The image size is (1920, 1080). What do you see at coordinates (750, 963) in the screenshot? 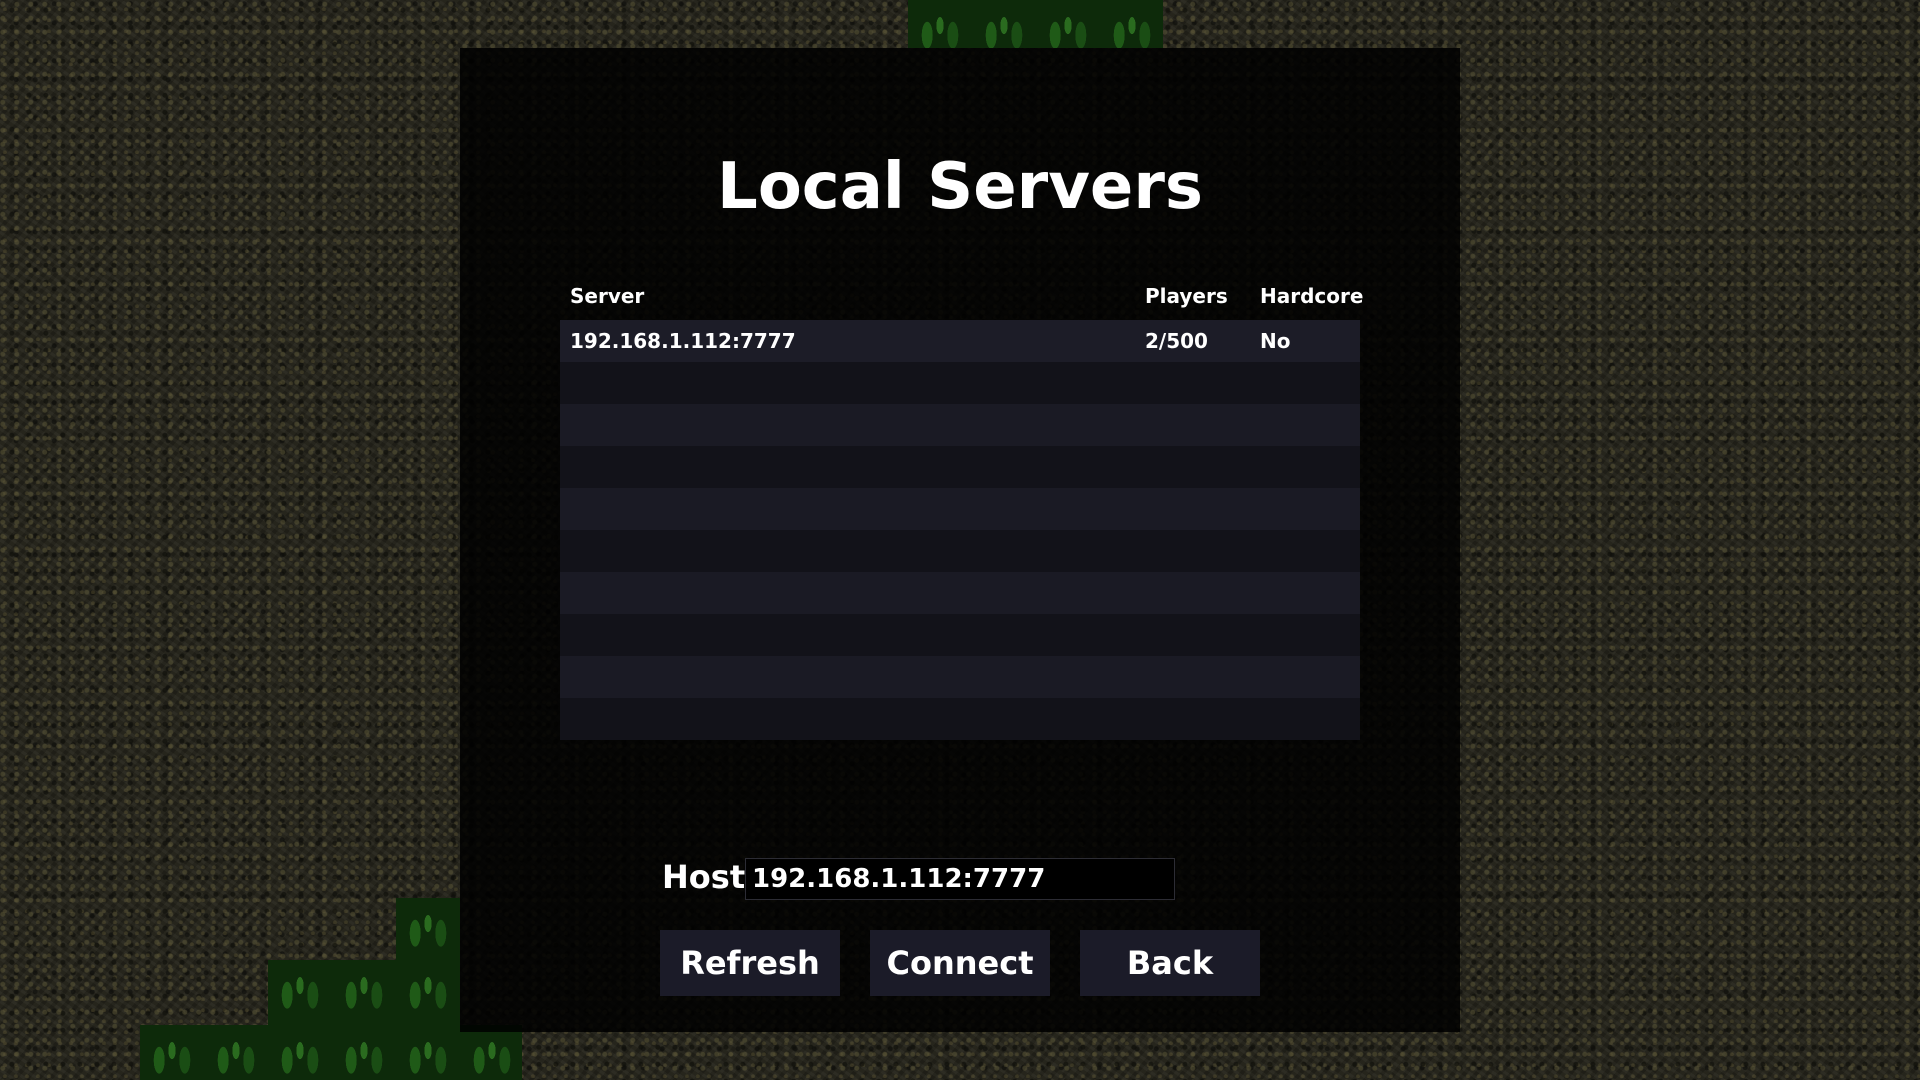
I see `refresh-button: Refresh` at bounding box center [750, 963].